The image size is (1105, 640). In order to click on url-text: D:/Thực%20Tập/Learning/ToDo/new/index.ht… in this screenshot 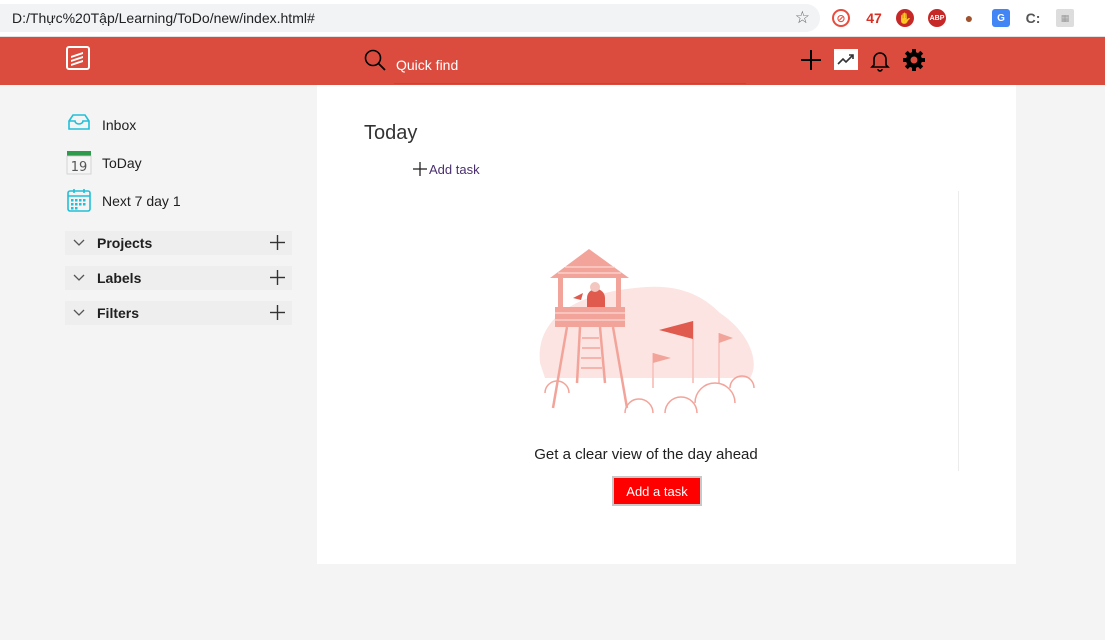, I will do `click(163, 18)`.